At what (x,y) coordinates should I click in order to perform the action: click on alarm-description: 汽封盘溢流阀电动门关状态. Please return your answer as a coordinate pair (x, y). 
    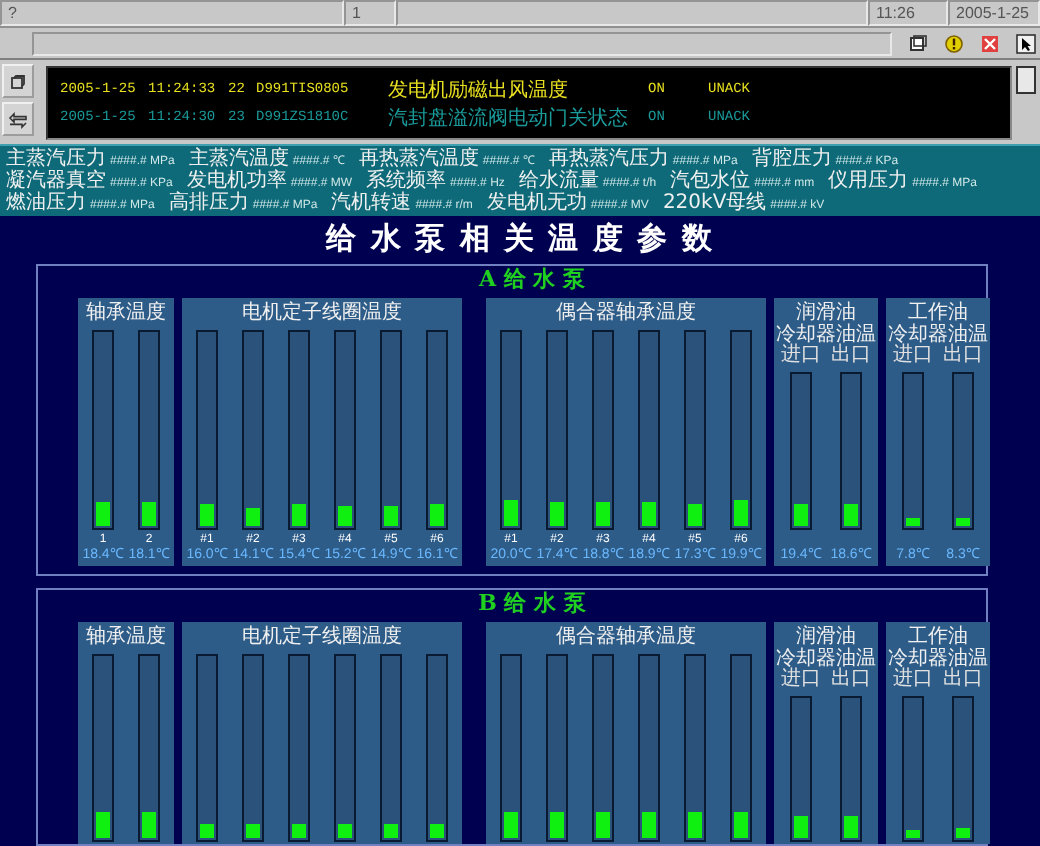
    Looking at the image, I should click on (509, 118).